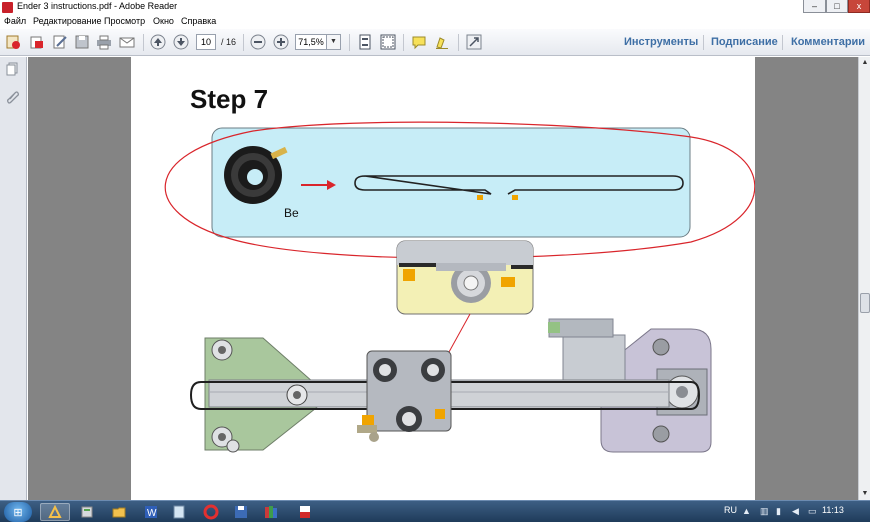  I want to click on fit-page-icon, so click(365, 42).